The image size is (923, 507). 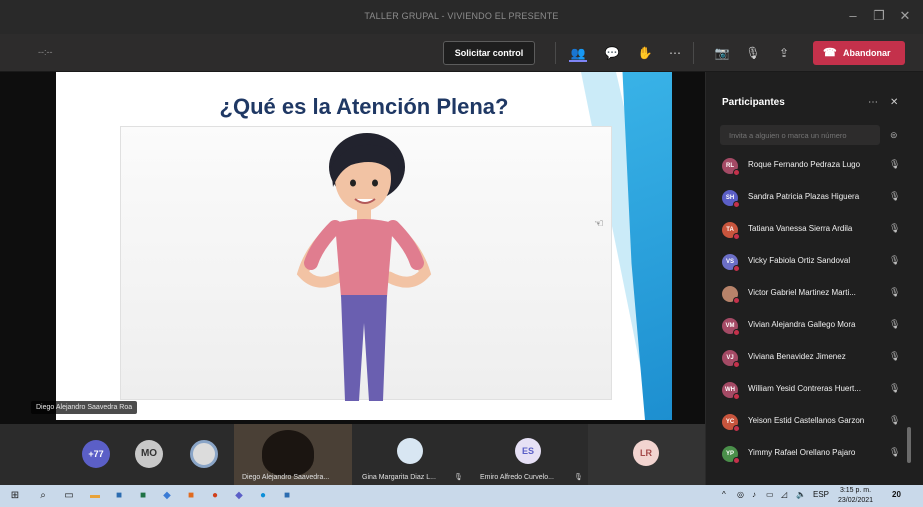 I want to click on avatar: YC, so click(x=731, y=423).